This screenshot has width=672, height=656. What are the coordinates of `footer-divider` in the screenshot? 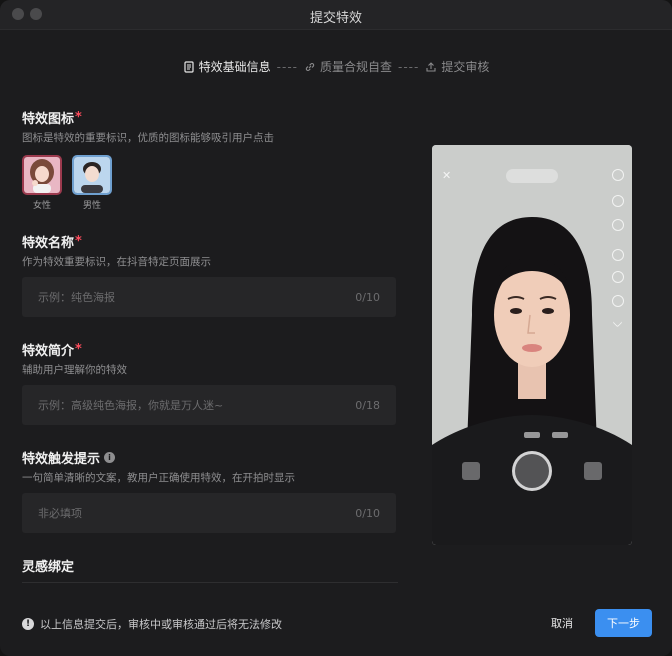 It's located at (210, 582).